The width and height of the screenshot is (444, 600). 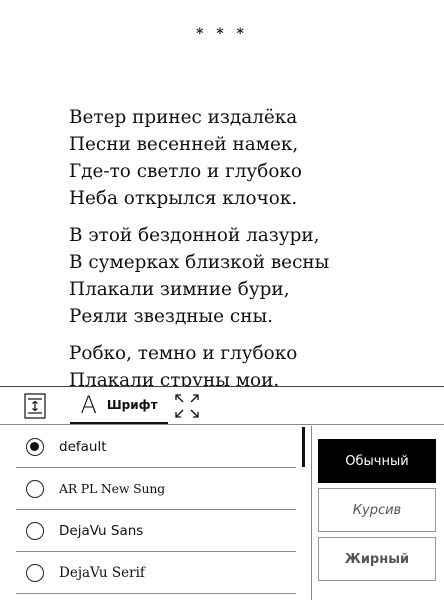 What do you see at coordinates (102, 572) in the screenshot?
I see `font-option-label: DejaVu Serif` at bounding box center [102, 572].